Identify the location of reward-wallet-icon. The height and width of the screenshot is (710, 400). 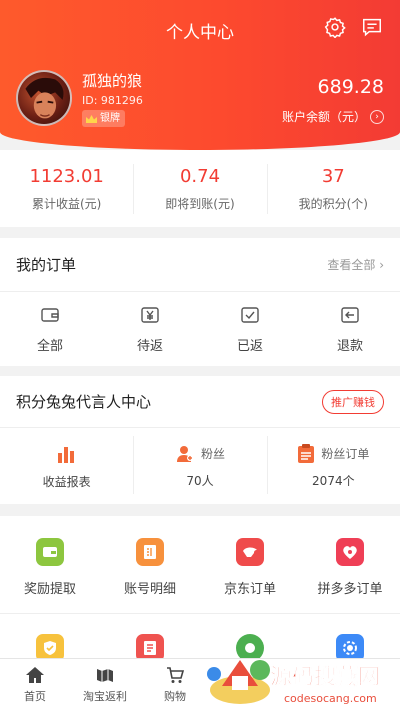
(50, 552).